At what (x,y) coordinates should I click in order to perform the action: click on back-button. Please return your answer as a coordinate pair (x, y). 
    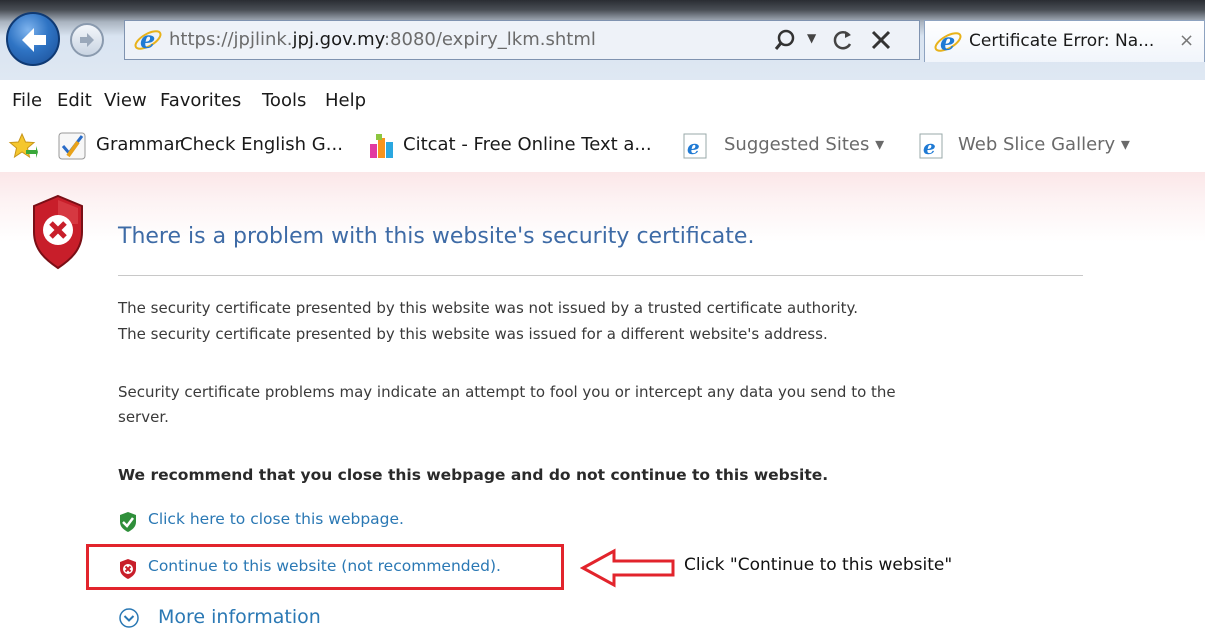
    Looking at the image, I should click on (33, 39).